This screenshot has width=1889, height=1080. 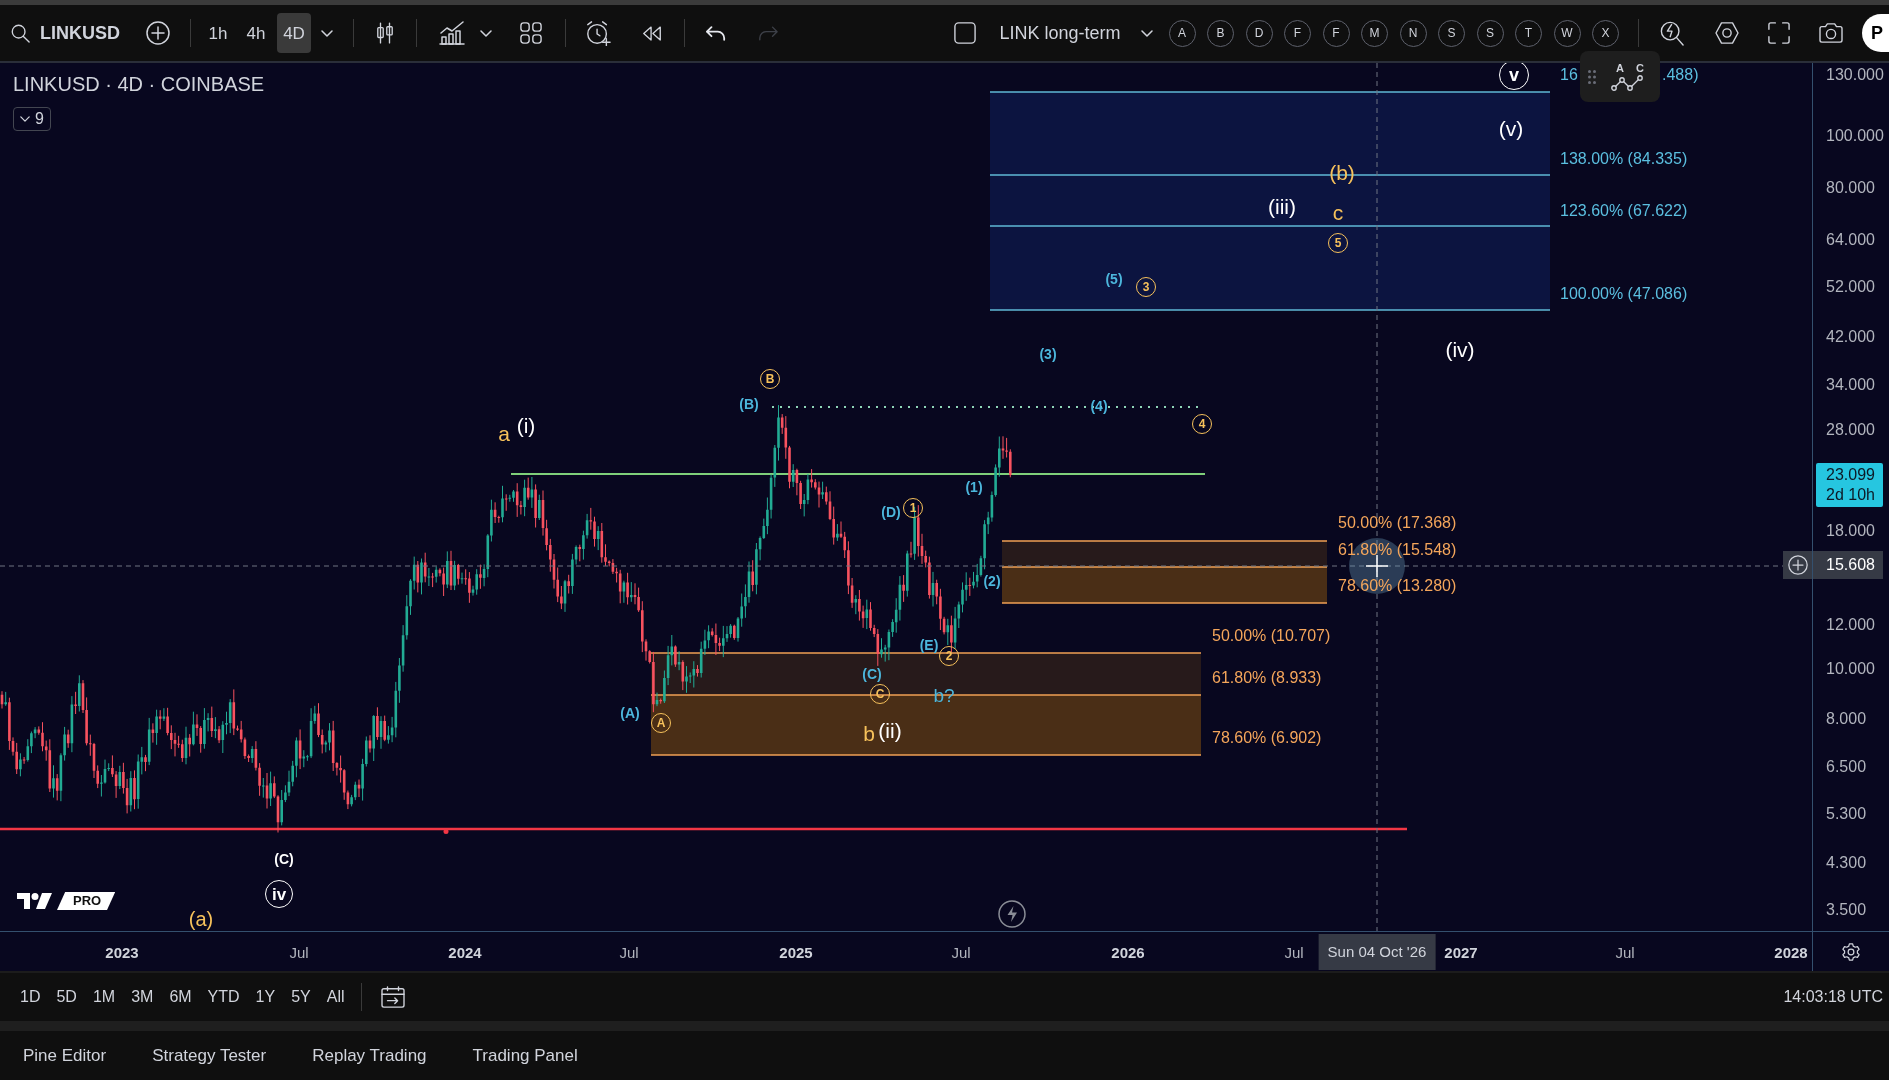 What do you see at coordinates (20, 33) in the screenshot?
I see `search-icon` at bounding box center [20, 33].